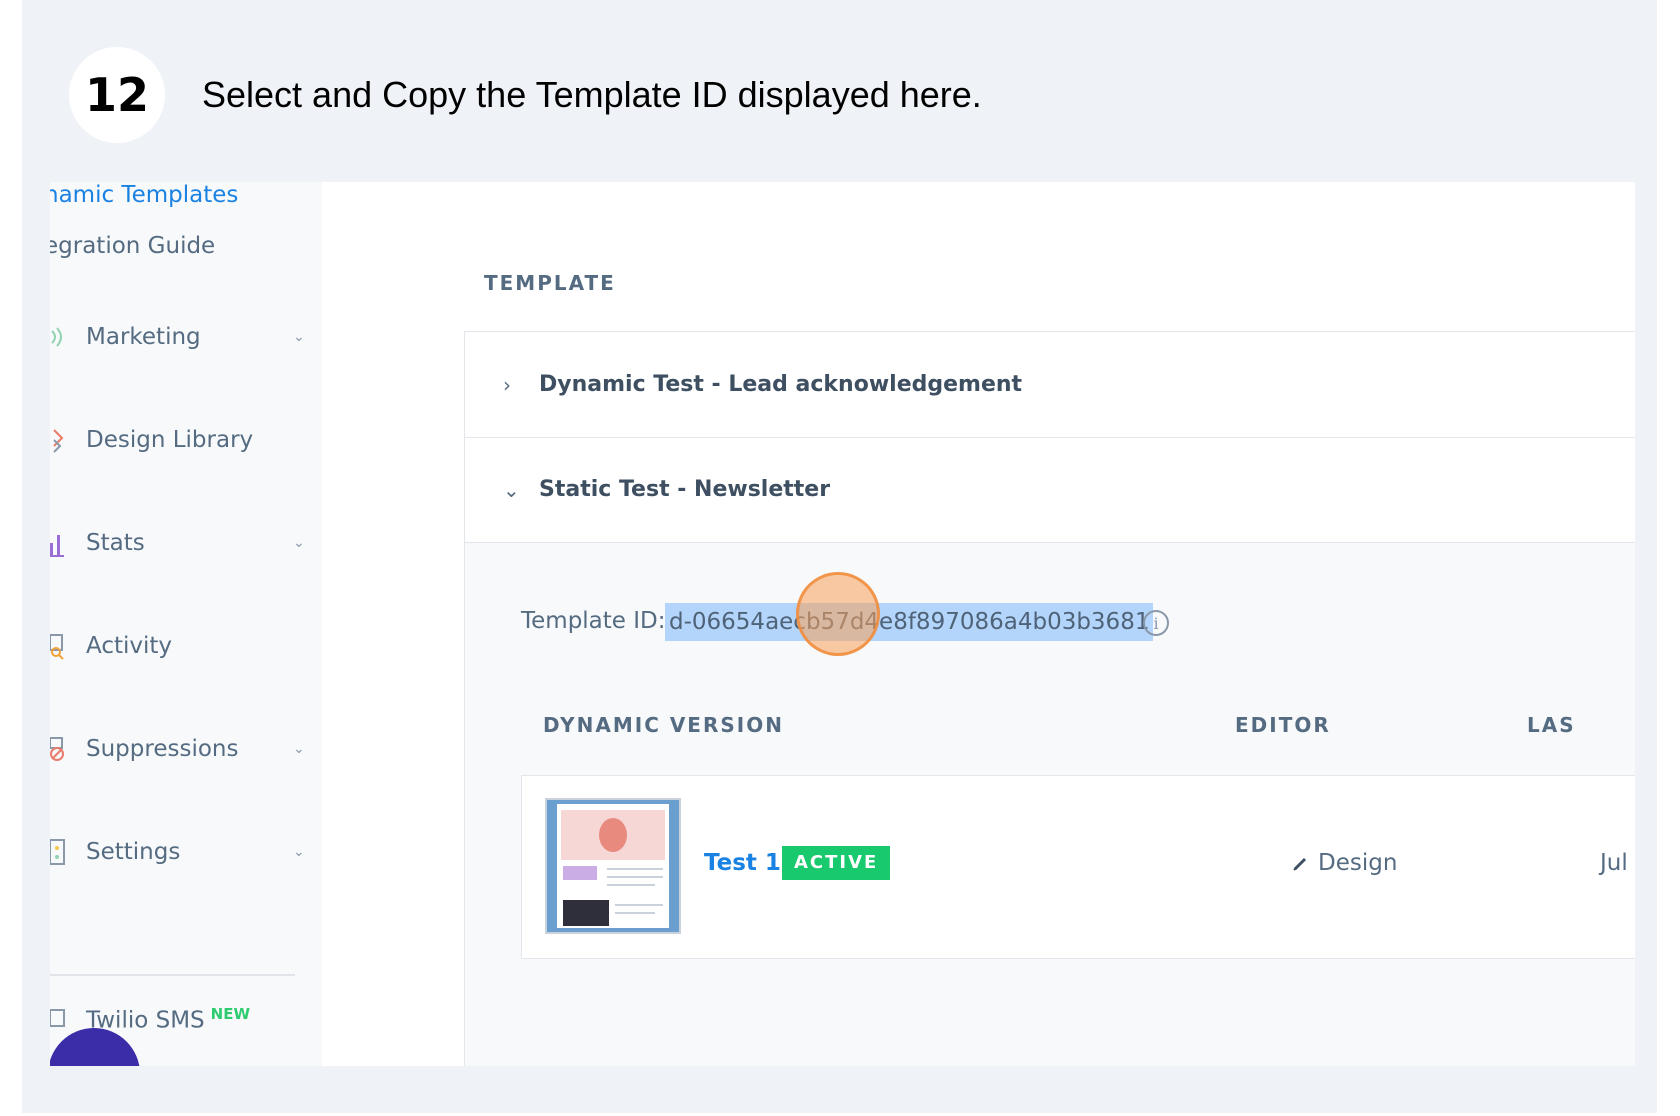 The height and width of the screenshot is (1116, 1680). What do you see at coordinates (507, 385) in the screenshot?
I see `chevron-right-icon: ›` at bounding box center [507, 385].